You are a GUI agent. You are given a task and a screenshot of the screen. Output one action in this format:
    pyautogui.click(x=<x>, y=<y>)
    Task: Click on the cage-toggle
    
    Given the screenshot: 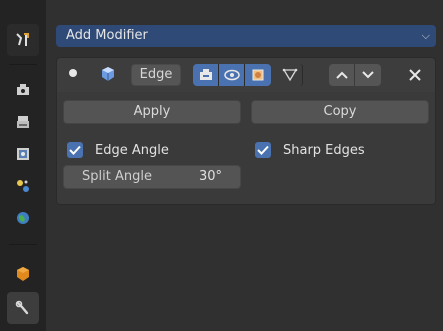 What is the action you would take?
    pyautogui.click(x=290, y=75)
    